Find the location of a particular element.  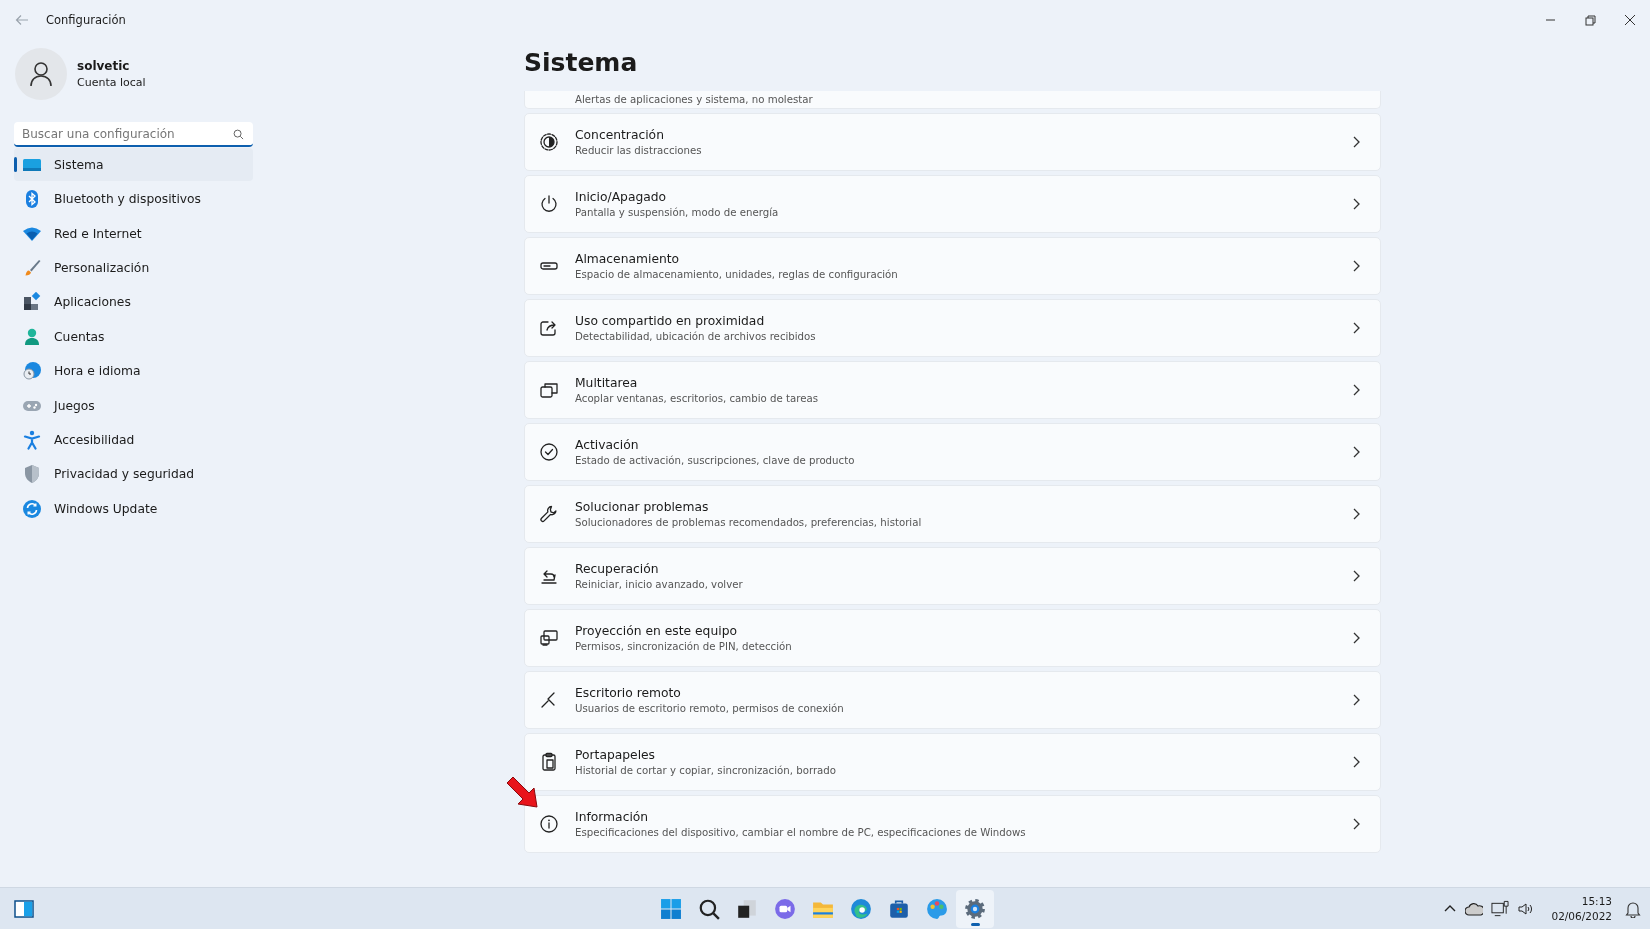

nav-item: Sistema is located at coordinates (133, 165).